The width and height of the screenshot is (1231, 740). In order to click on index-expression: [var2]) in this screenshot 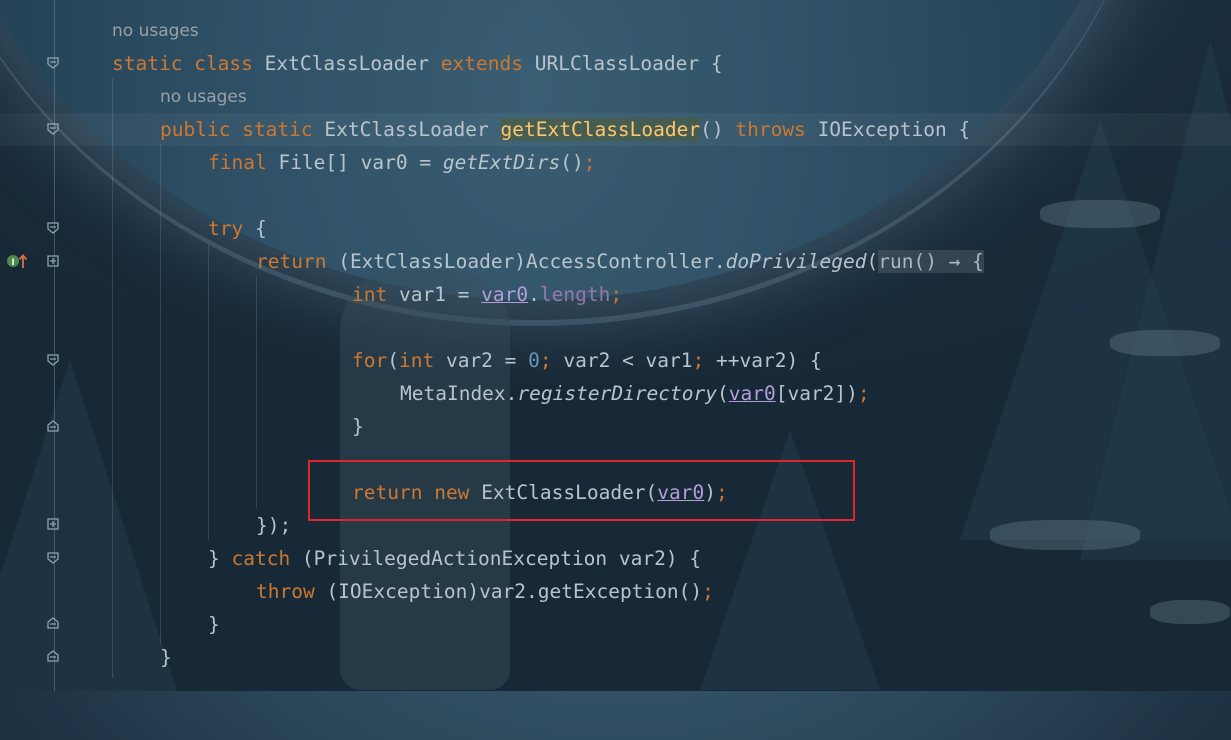, I will do `click(816, 393)`.